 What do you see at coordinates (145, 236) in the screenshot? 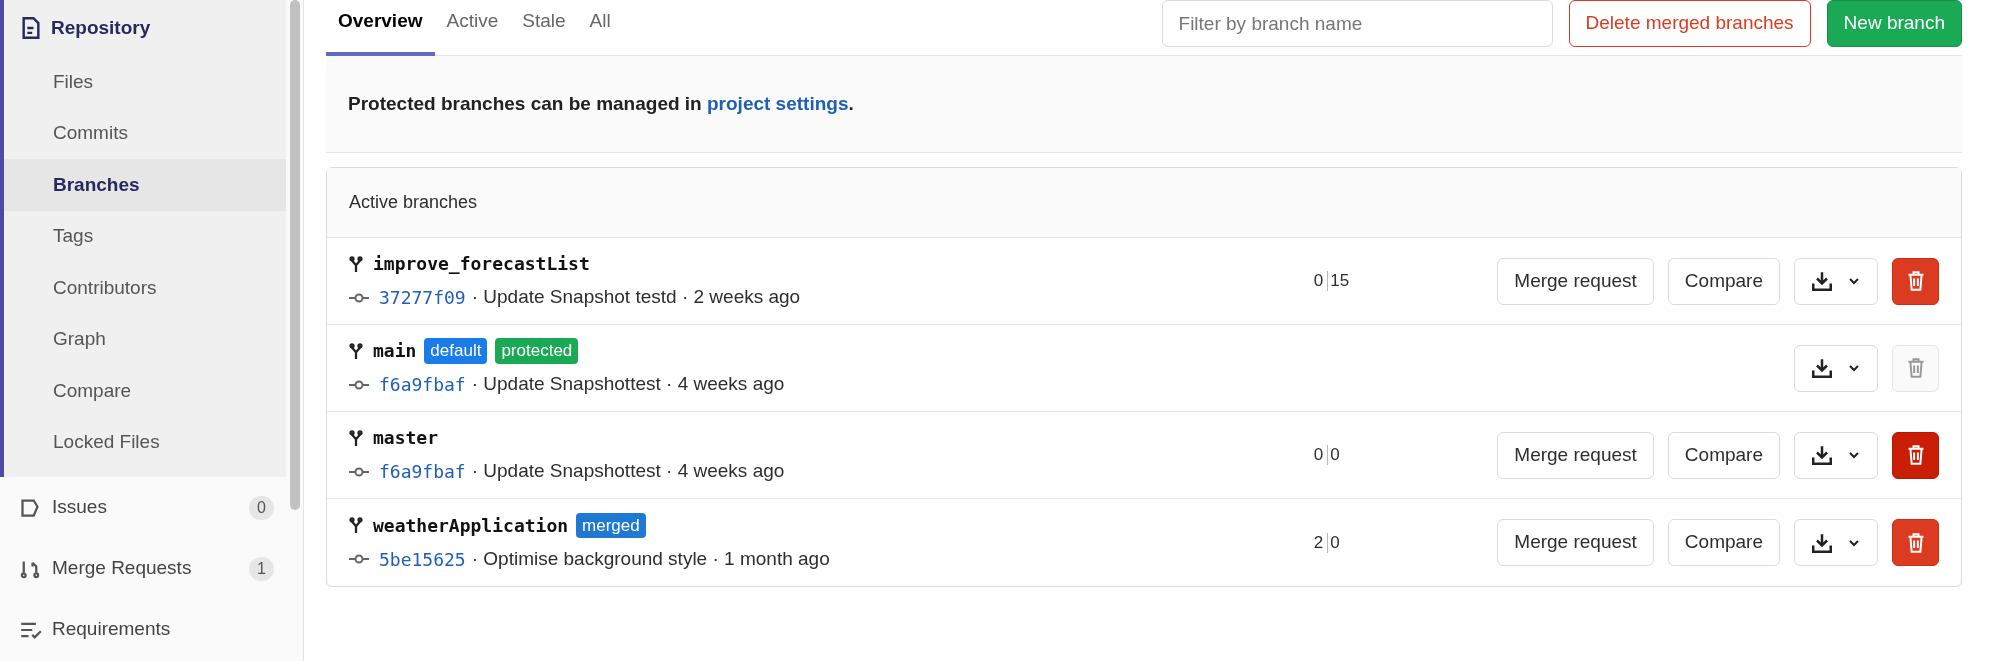
I see `sidebar-item: Tags` at bounding box center [145, 236].